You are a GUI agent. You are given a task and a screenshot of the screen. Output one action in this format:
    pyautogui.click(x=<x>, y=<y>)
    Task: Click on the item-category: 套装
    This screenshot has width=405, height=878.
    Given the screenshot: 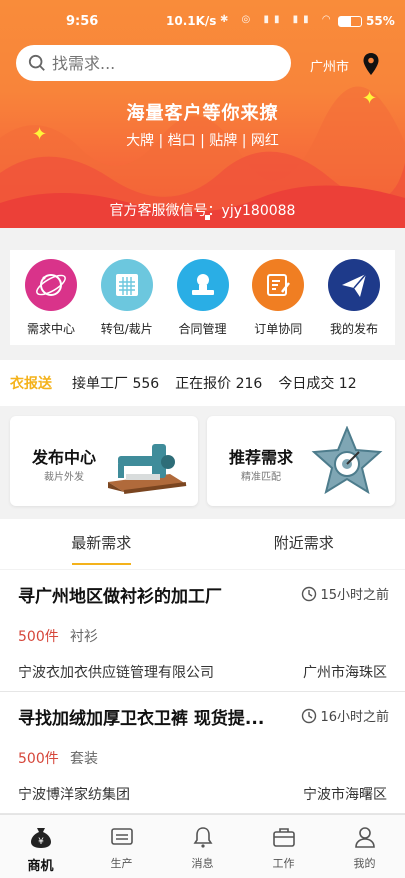 What is the action you would take?
    pyautogui.click(x=84, y=759)
    